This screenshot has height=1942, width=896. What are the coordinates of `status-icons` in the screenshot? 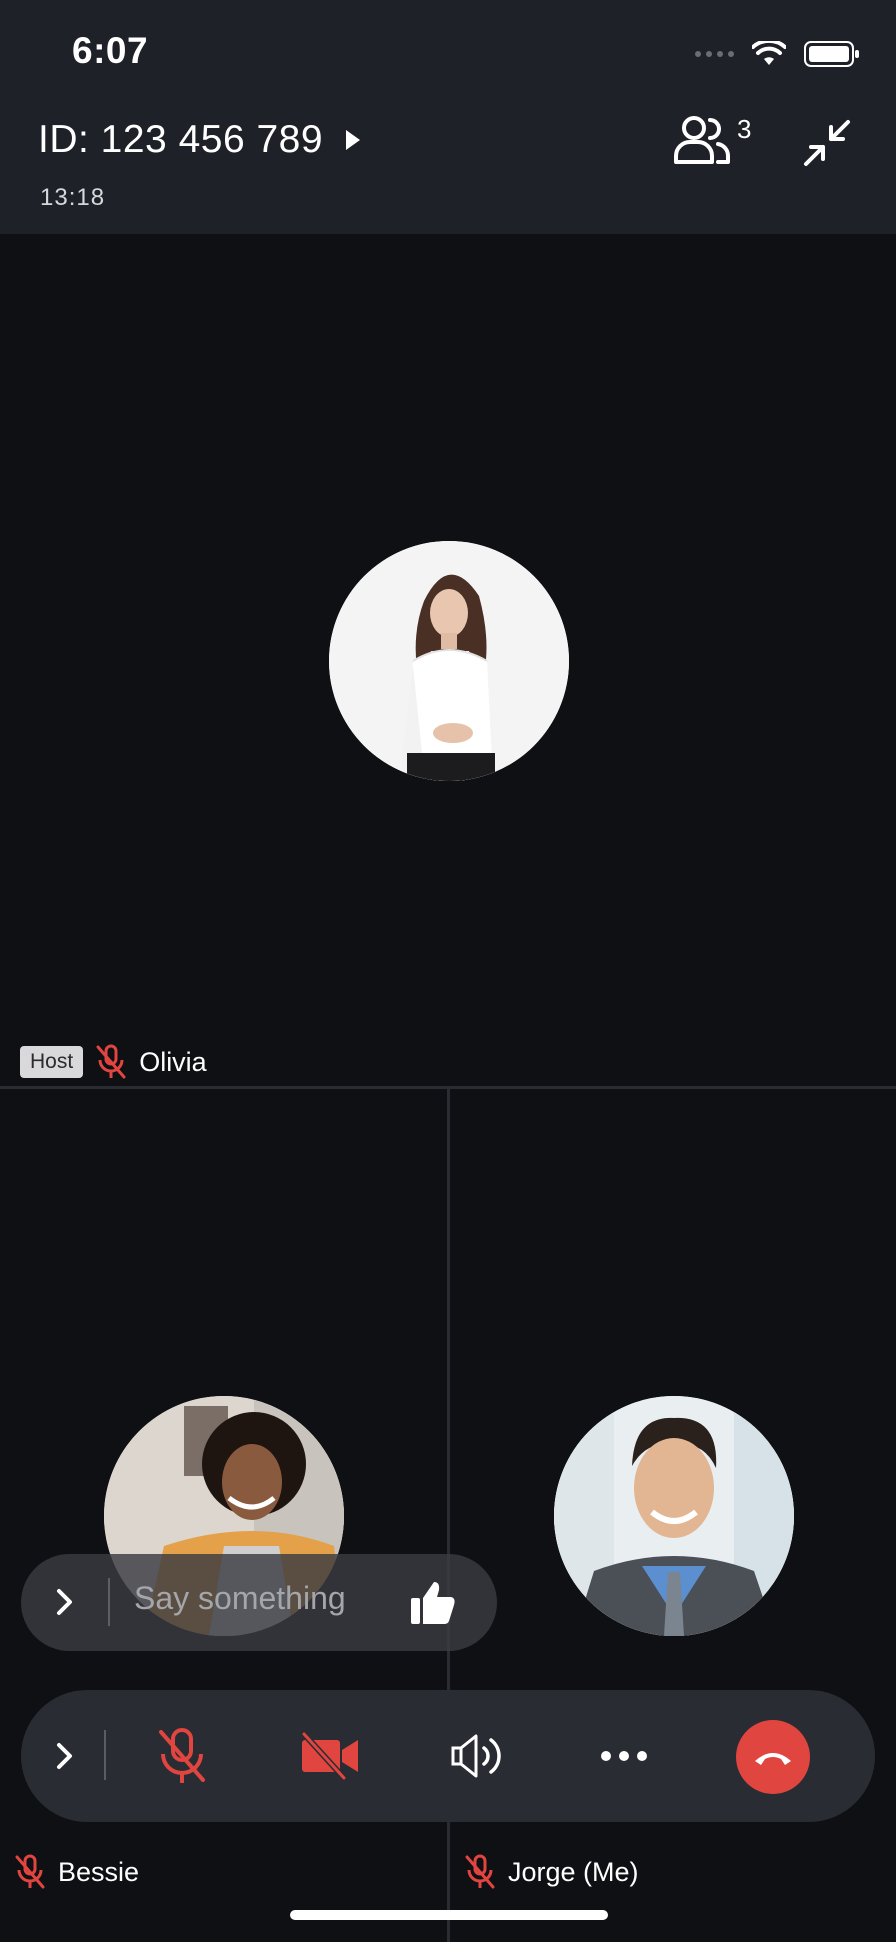 It's located at (777, 54).